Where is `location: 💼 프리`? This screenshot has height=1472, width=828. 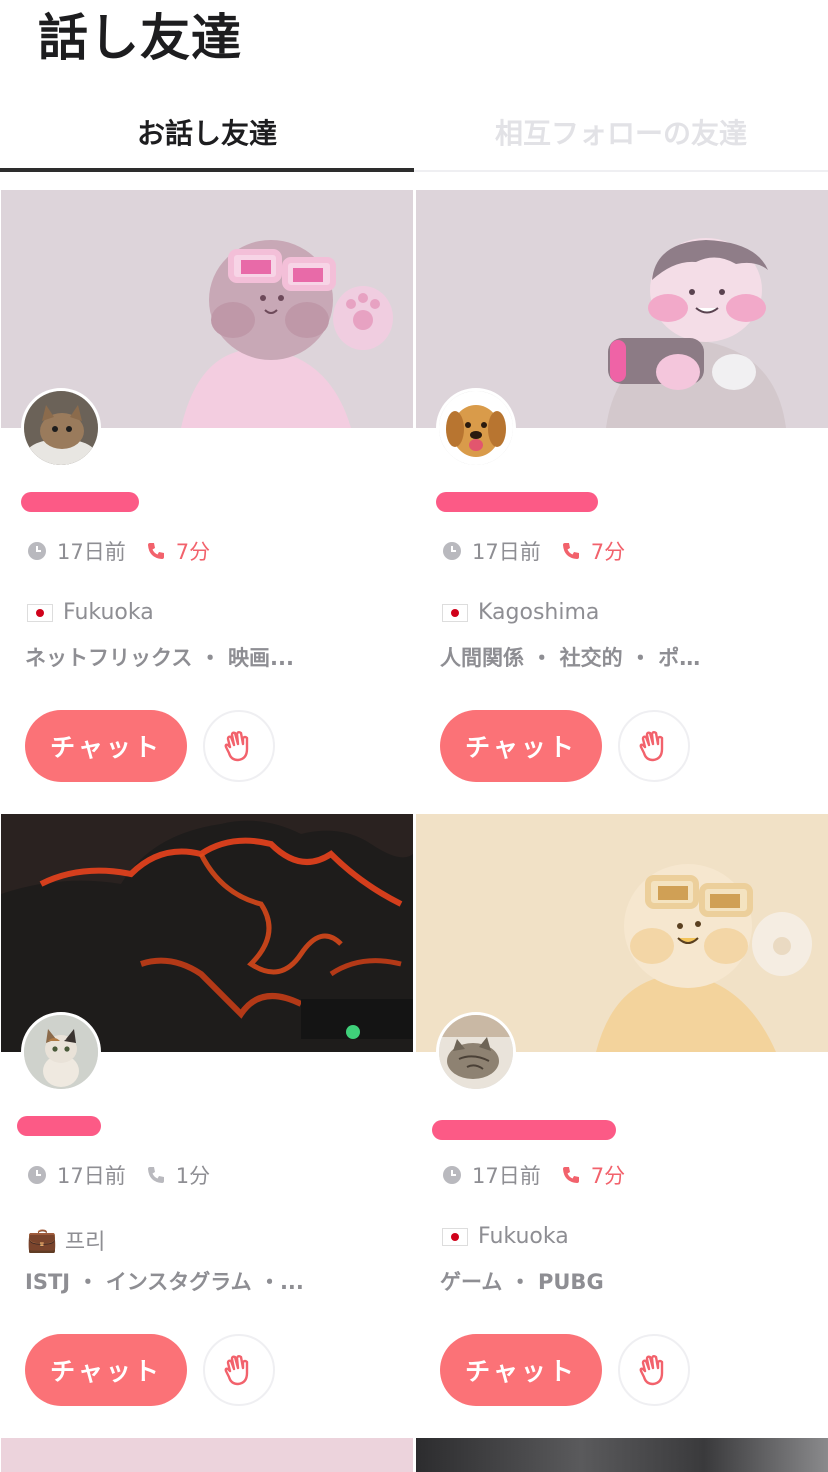
location: 💼 프리 is located at coordinates (66, 1240).